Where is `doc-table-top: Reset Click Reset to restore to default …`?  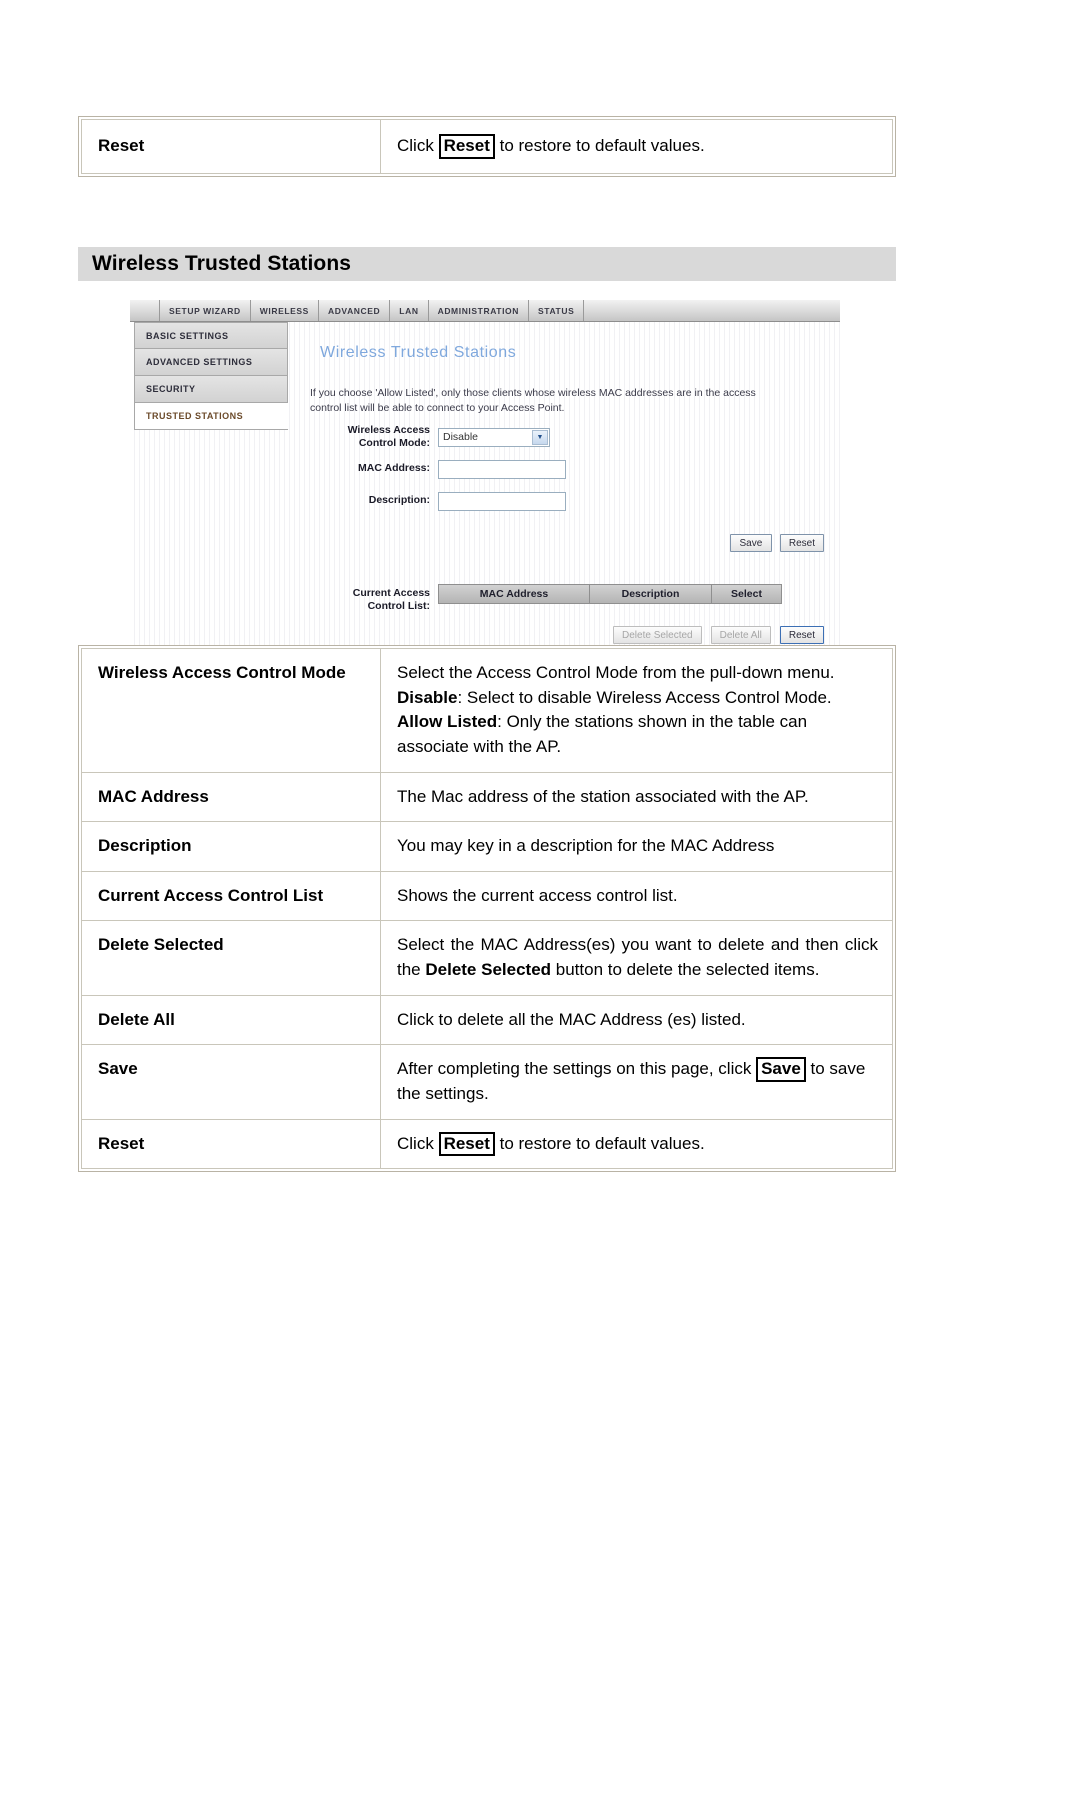 doc-table-top: Reset Click Reset to restore to default … is located at coordinates (487, 146).